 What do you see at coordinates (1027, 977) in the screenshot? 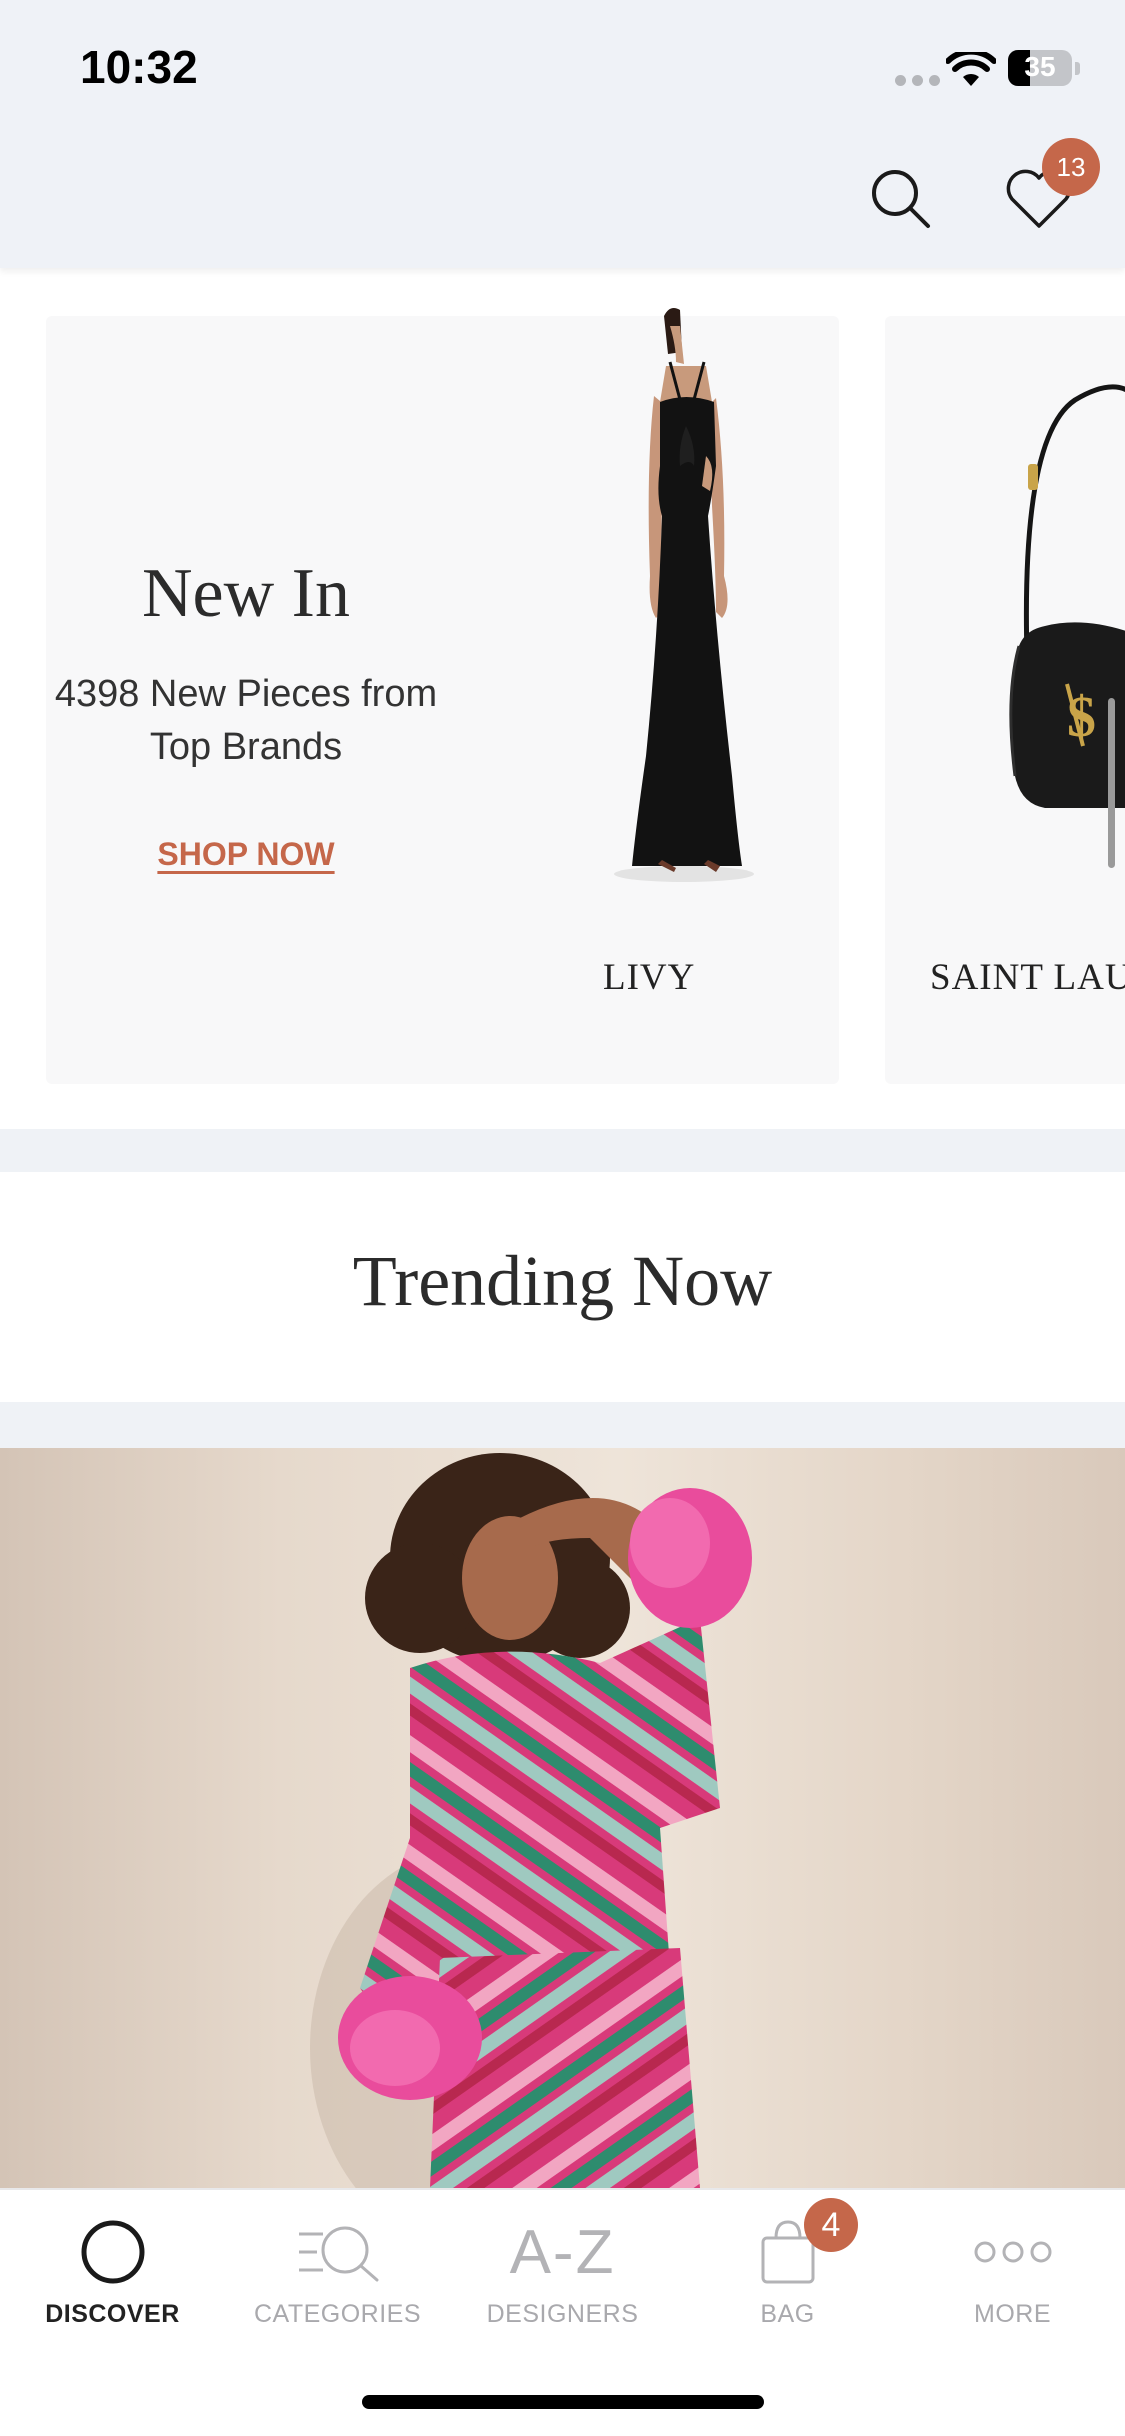
I see `brand-name-saint-laurent: SAINT LAU` at bounding box center [1027, 977].